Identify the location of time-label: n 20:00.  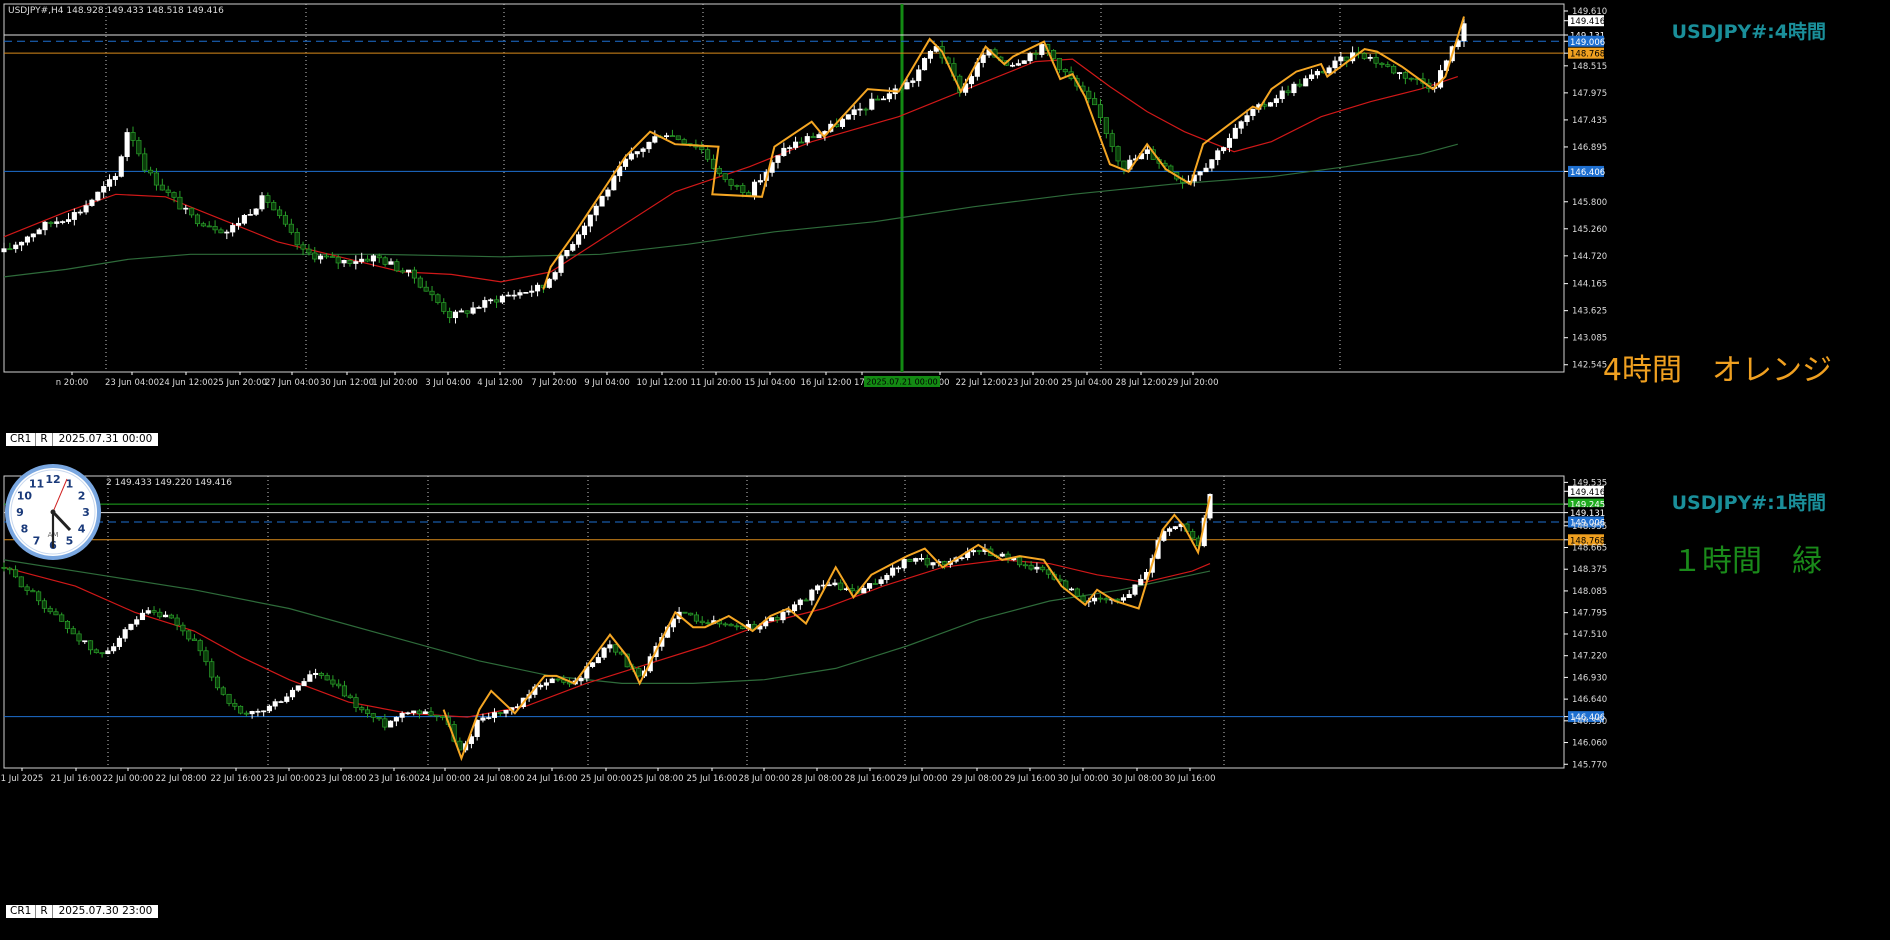
(72, 383).